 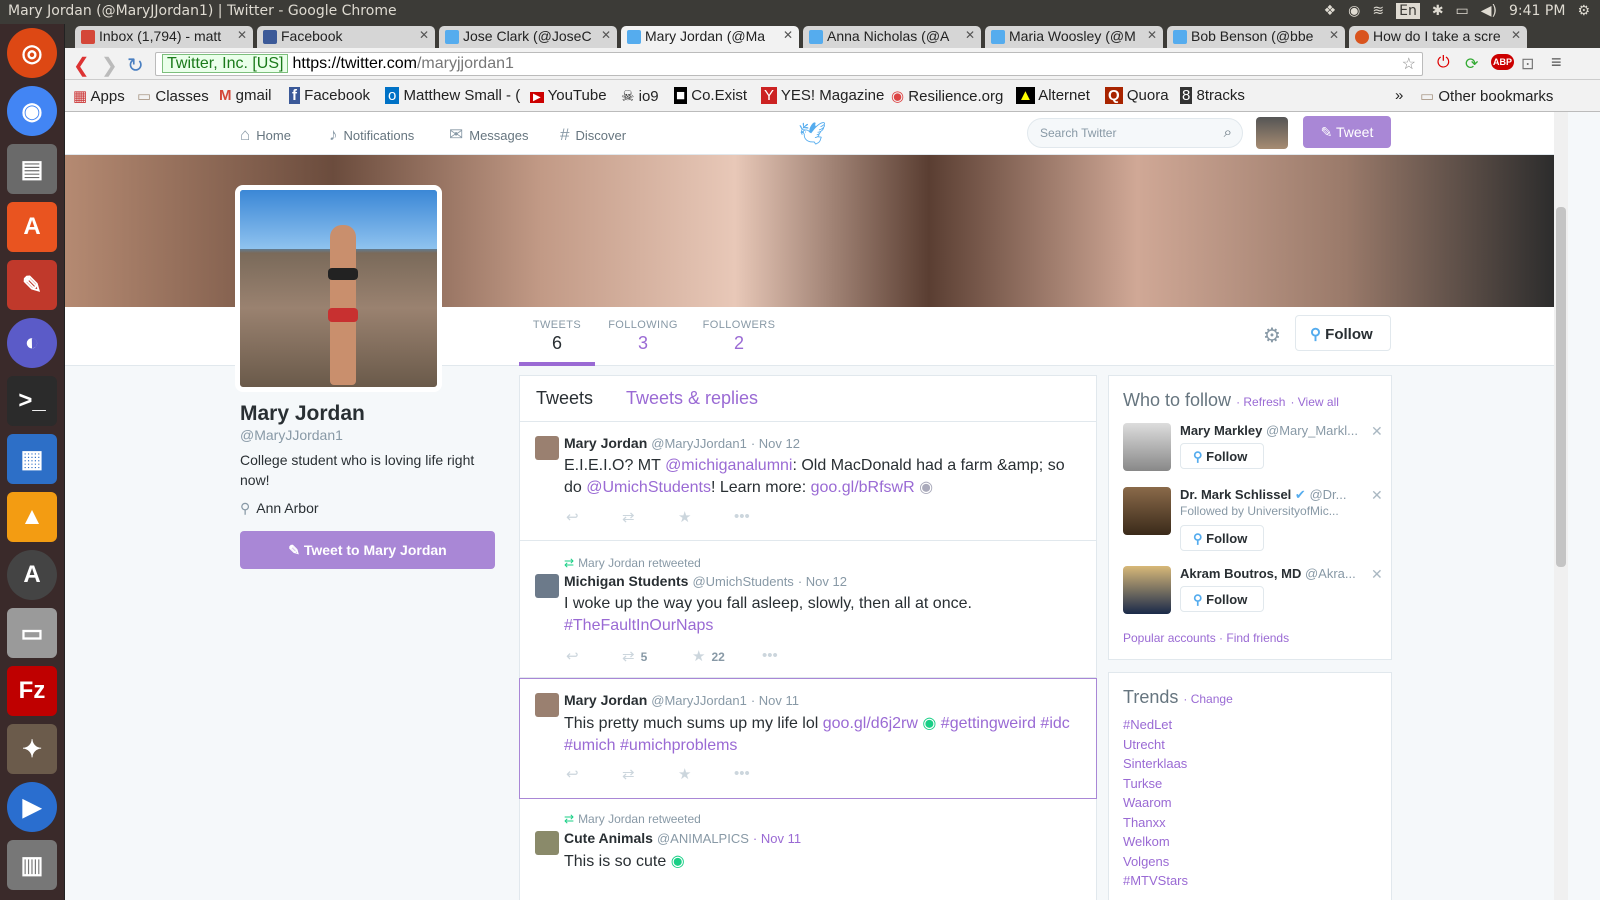 What do you see at coordinates (1054, 723) in the screenshot?
I see `hashtag-link: #idc` at bounding box center [1054, 723].